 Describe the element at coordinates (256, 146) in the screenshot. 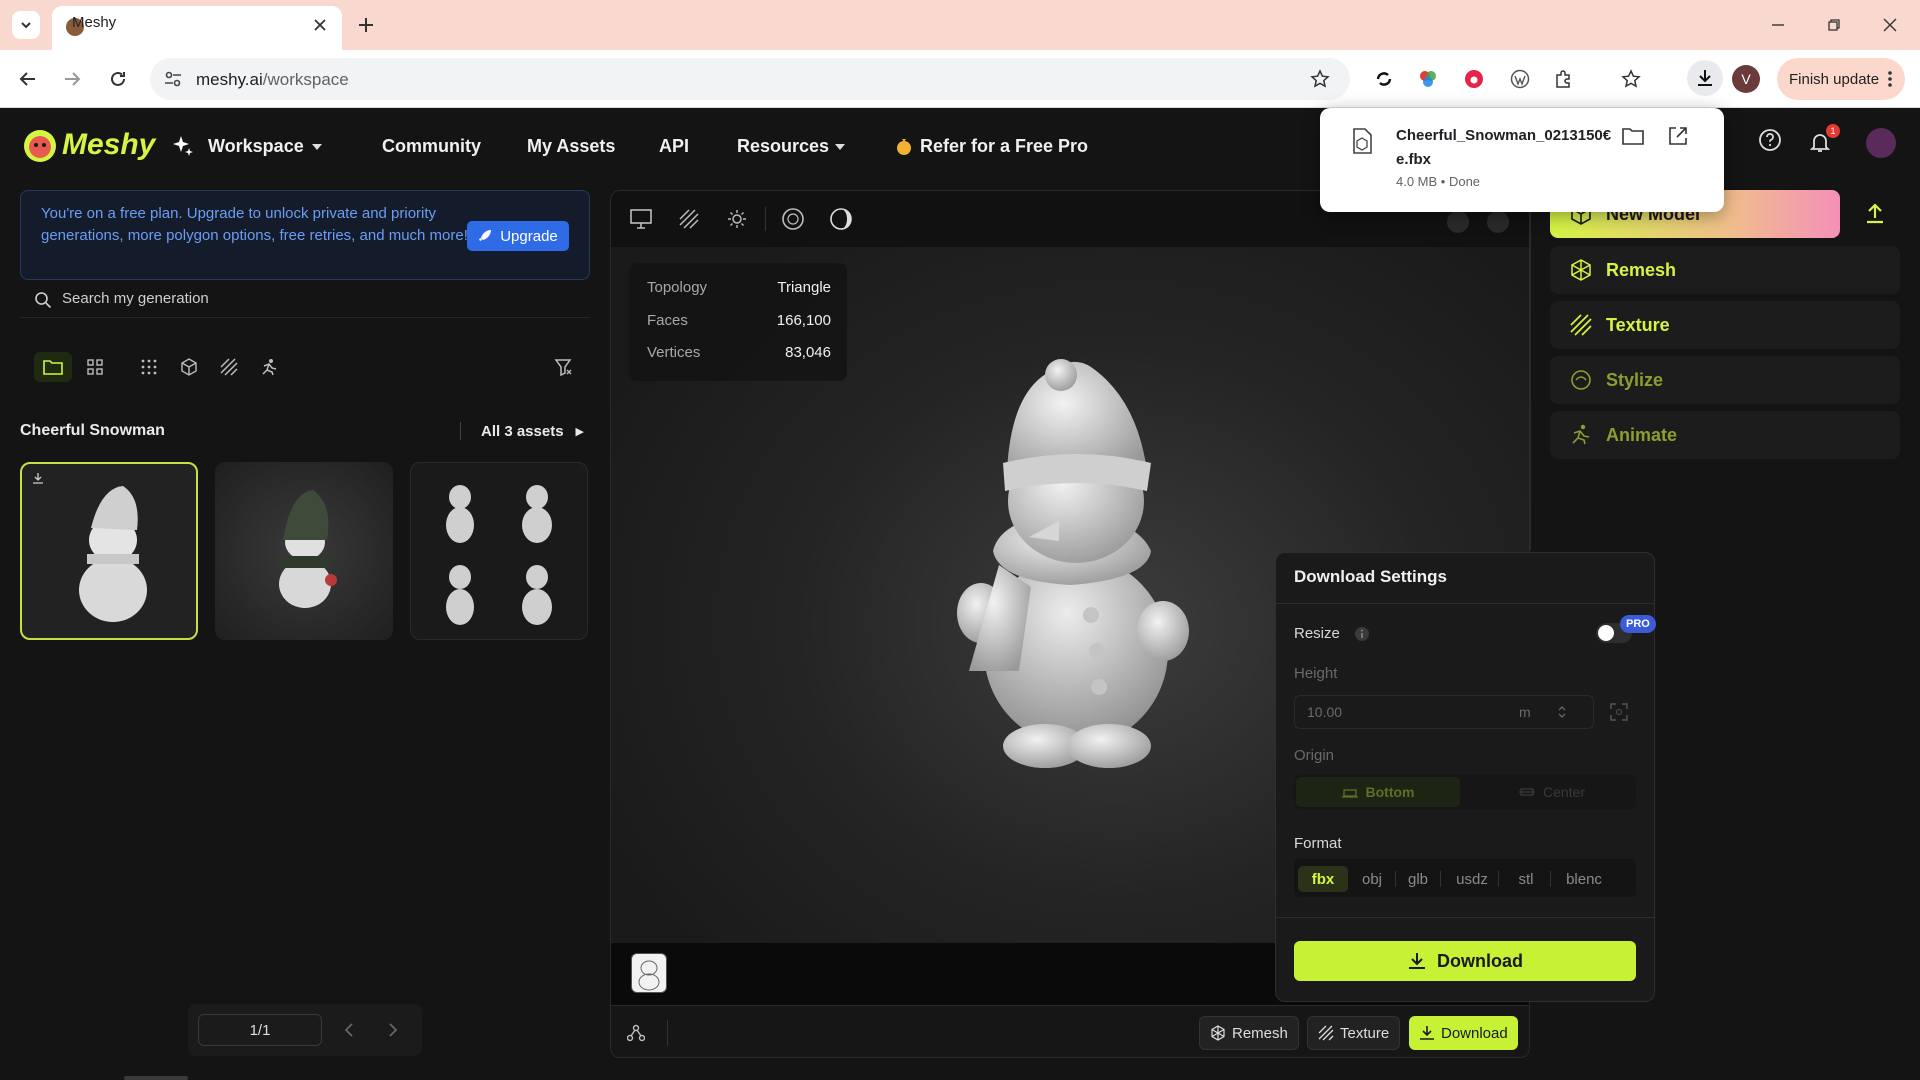

I see `nav-workspace-label: Workspace` at that location.